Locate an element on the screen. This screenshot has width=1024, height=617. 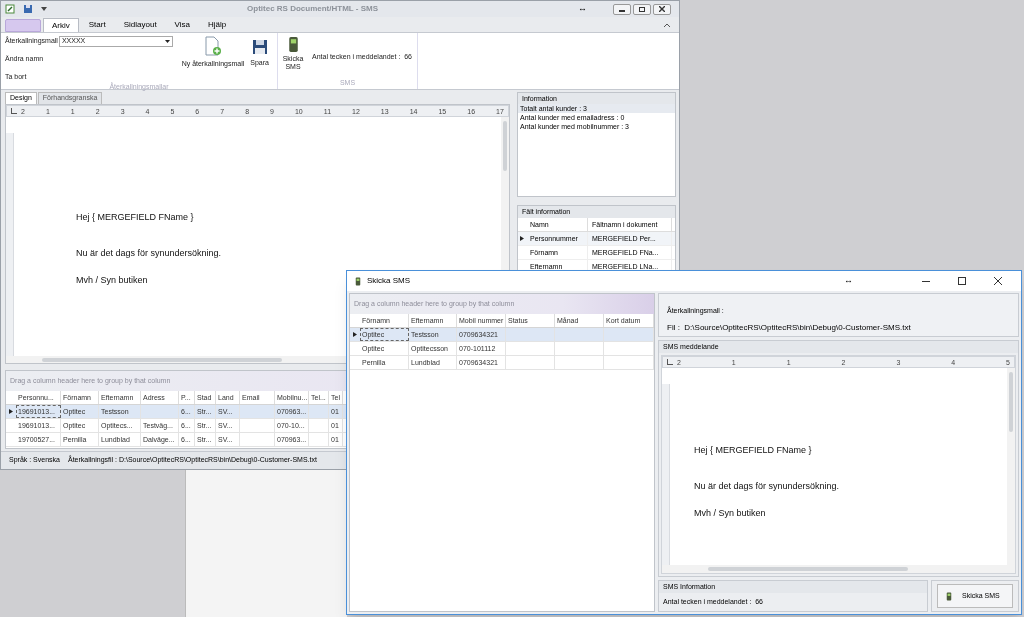
window-title: Optitec RS Document/HTML - SMS is located at coordinates (312, 9).